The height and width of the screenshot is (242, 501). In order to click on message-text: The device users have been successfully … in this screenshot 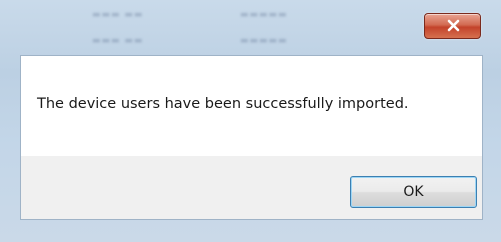, I will do `click(223, 104)`.